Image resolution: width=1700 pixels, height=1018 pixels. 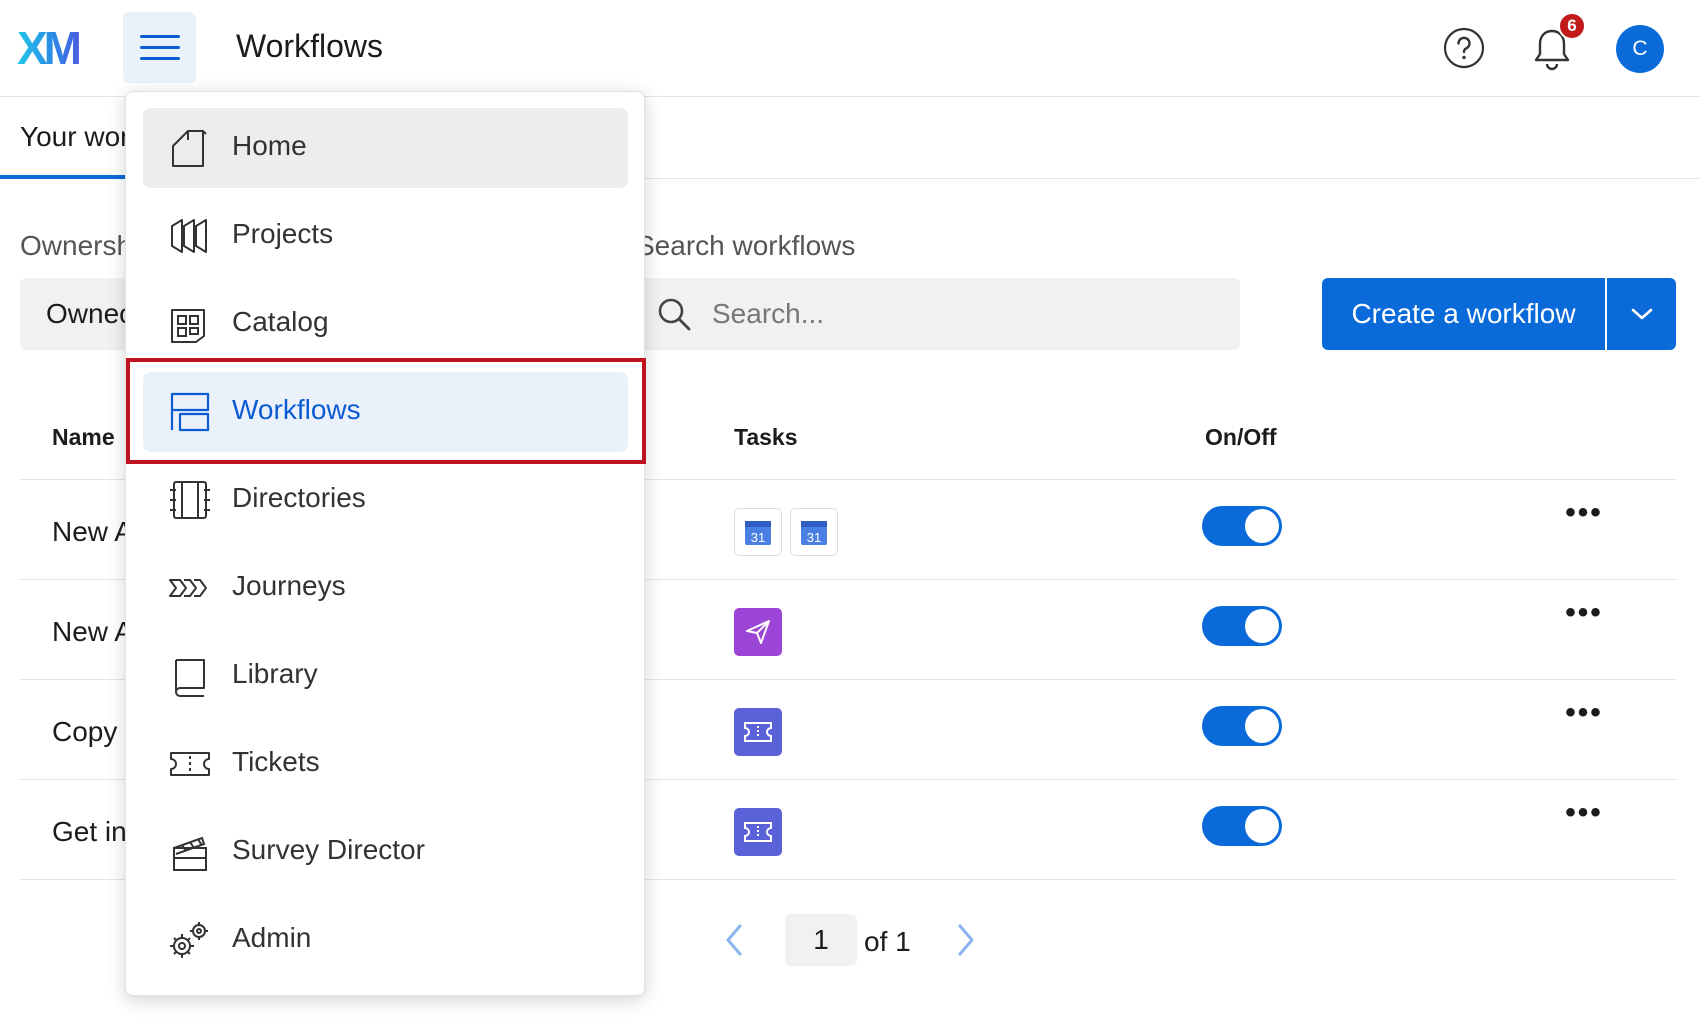 What do you see at coordinates (385, 764) in the screenshot?
I see `nav-item-tickets: Tickets` at bounding box center [385, 764].